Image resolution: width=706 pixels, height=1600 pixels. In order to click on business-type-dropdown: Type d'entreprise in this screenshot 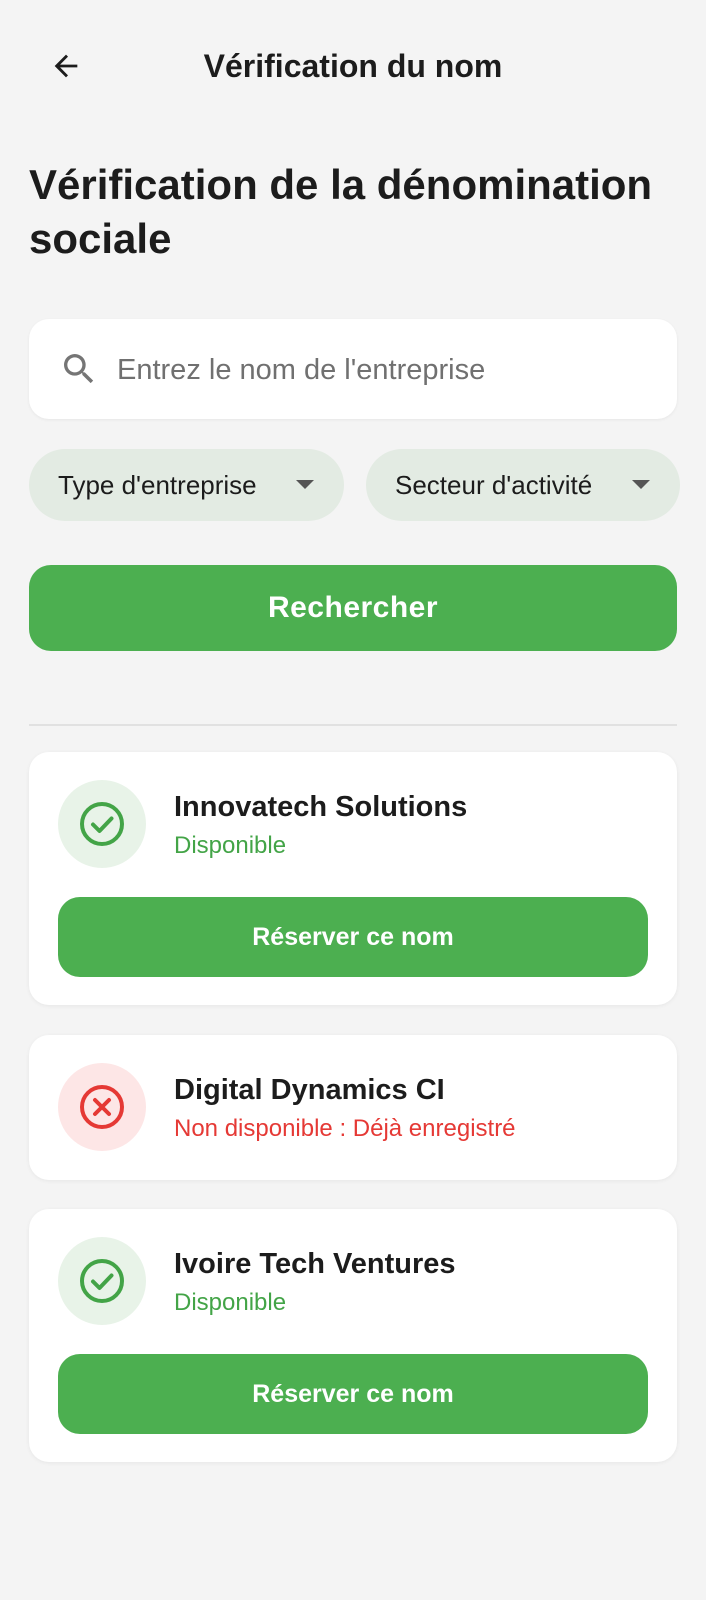, I will do `click(186, 485)`.